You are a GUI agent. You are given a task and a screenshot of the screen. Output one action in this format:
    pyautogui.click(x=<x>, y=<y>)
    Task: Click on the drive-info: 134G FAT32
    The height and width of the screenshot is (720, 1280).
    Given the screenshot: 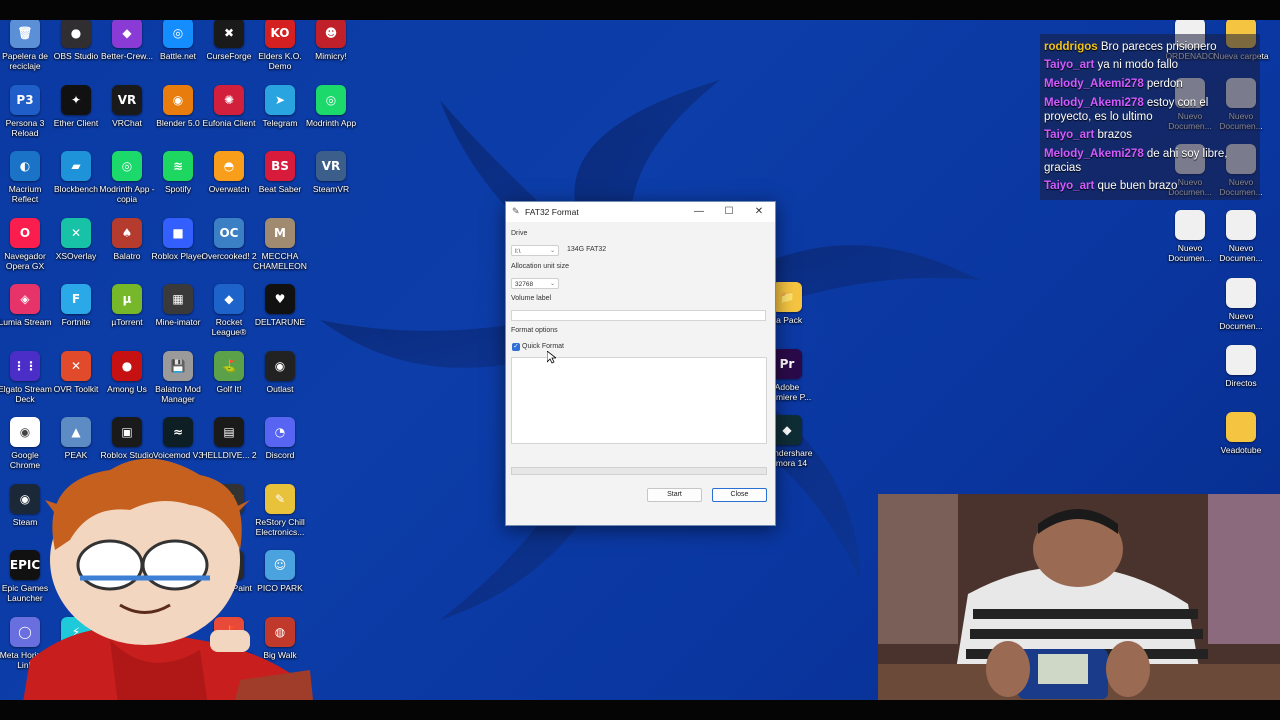 What is the action you would take?
    pyautogui.click(x=587, y=249)
    